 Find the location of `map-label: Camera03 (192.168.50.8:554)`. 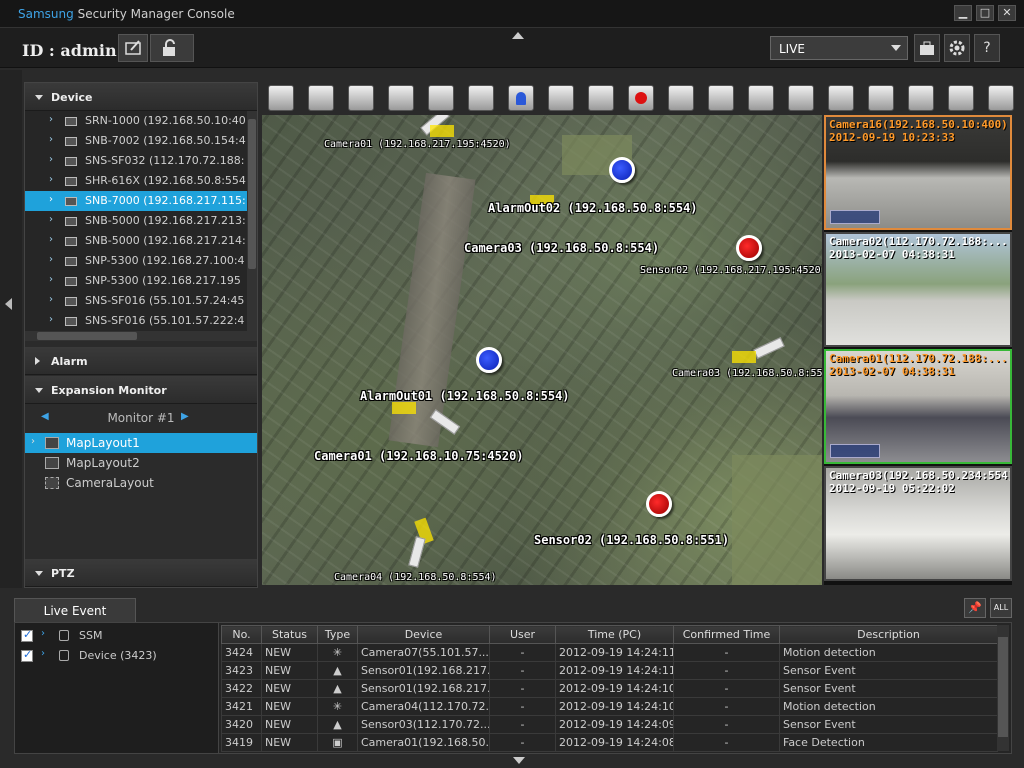

map-label: Camera03 (192.168.50.8:554) is located at coordinates (561, 248).